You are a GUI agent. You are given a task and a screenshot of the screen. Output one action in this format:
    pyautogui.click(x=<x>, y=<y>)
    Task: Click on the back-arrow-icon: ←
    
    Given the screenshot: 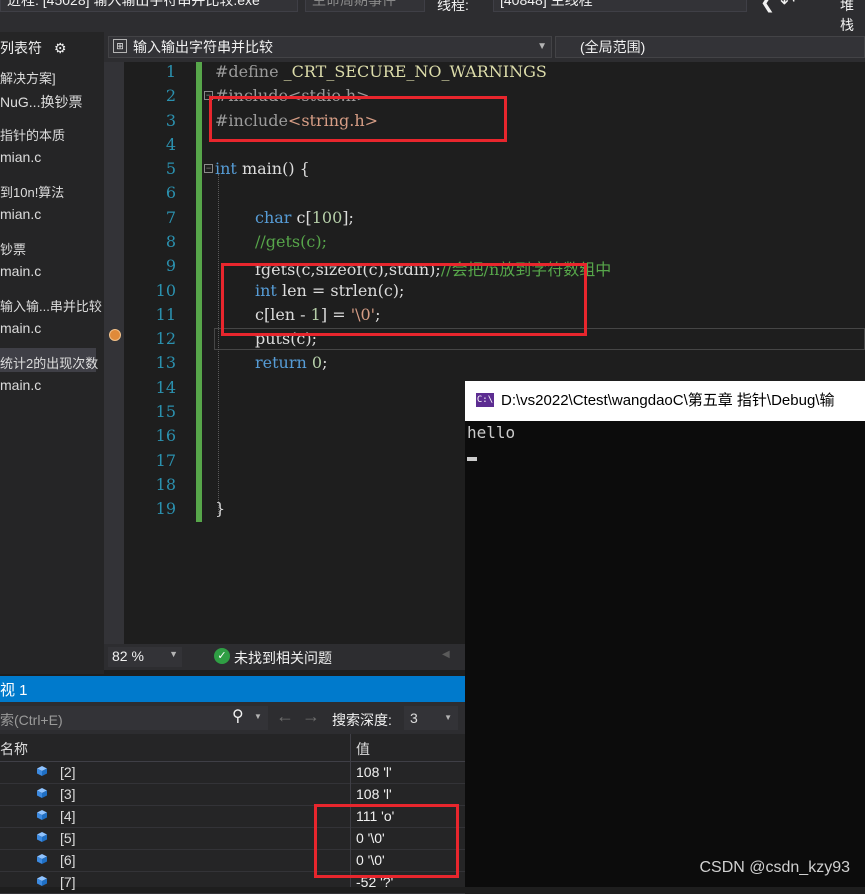 What is the action you would take?
    pyautogui.click(x=285, y=716)
    